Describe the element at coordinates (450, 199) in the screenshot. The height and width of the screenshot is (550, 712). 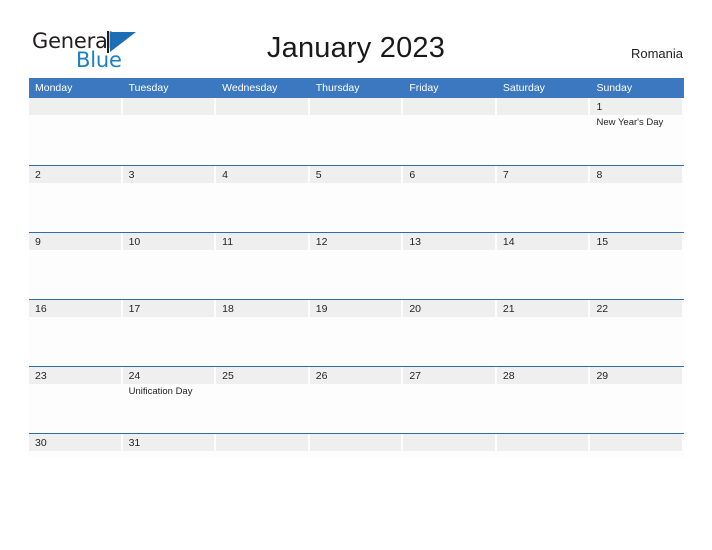
I see `calendar-day-6: 6` at that location.